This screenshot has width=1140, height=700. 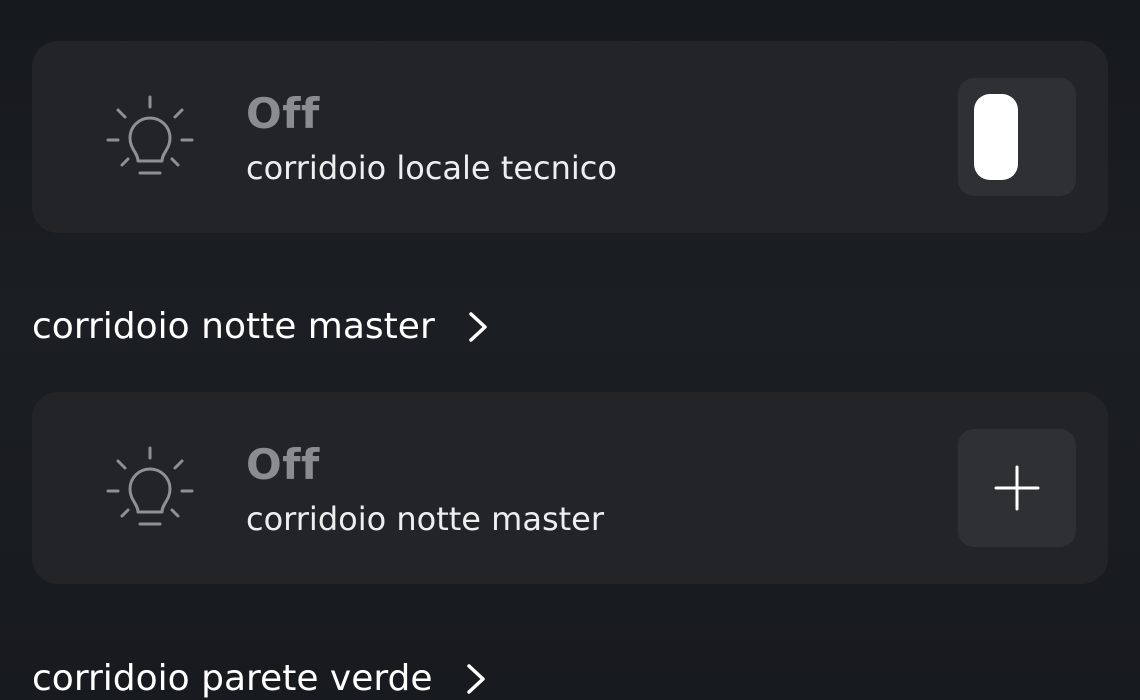 I want to click on light-name-label: corridoio locale tecnico, so click(x=431, y=168).